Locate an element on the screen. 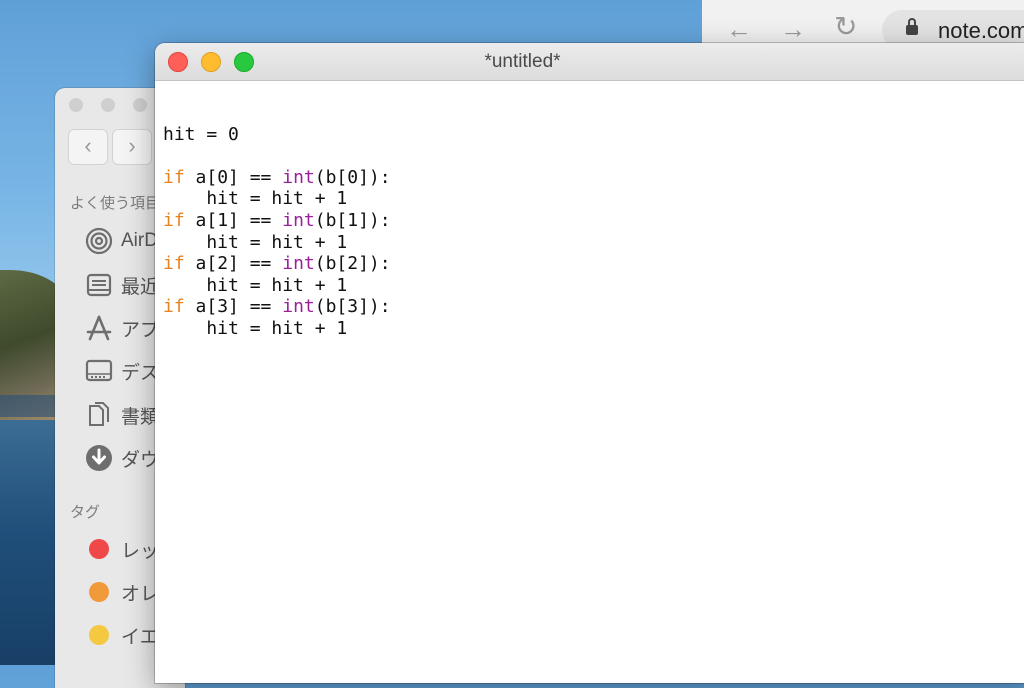 The width and height of the screenshot is (1024, 688). code-line: hit = 0 is located at coordinates (277, 135).